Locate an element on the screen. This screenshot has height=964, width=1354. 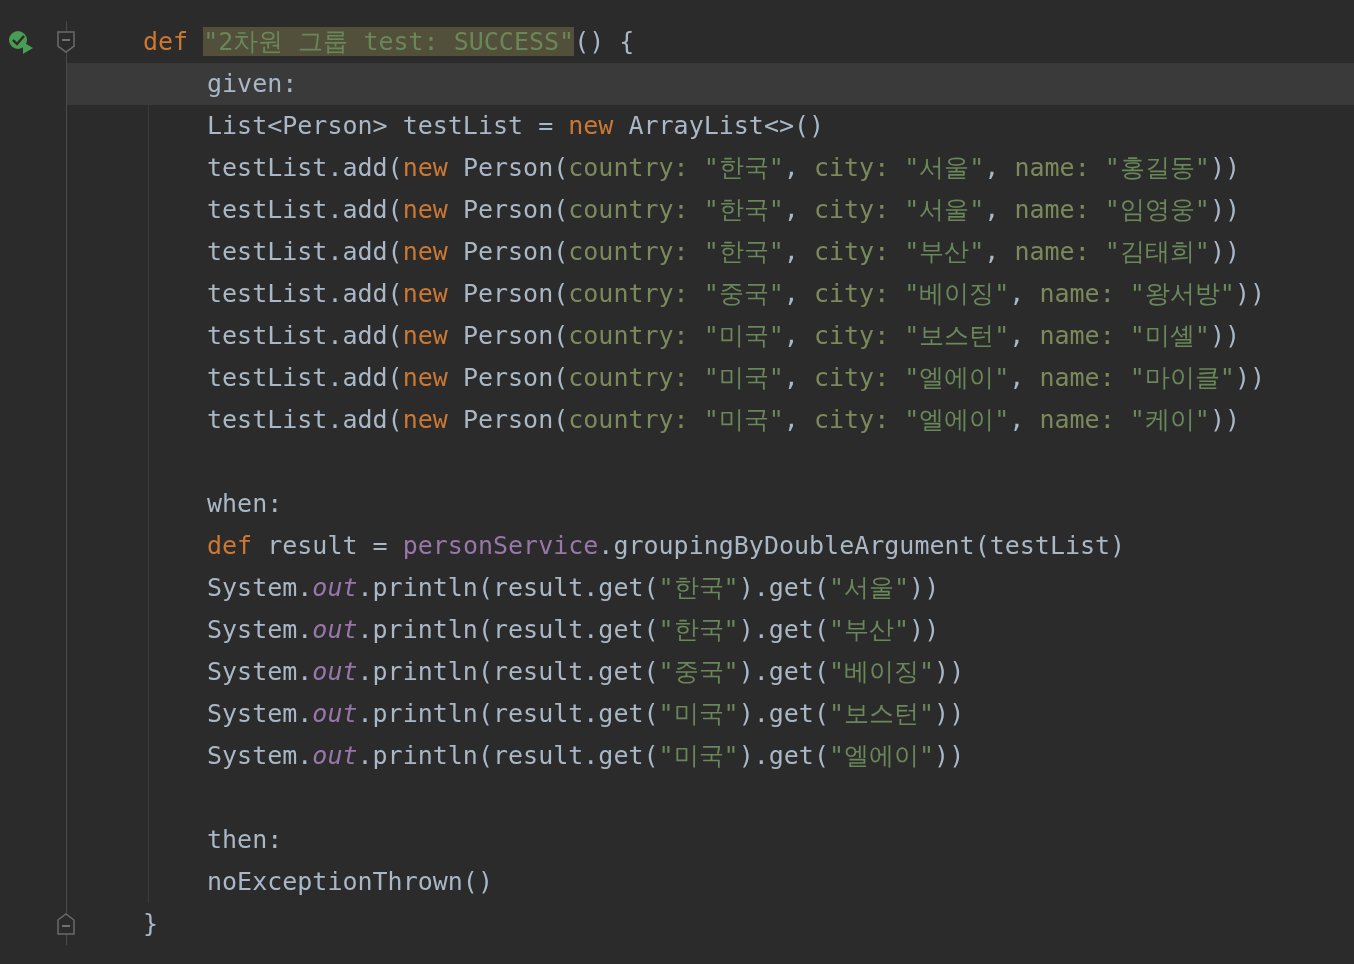
code-line: } is located at coordinates (151, 924).